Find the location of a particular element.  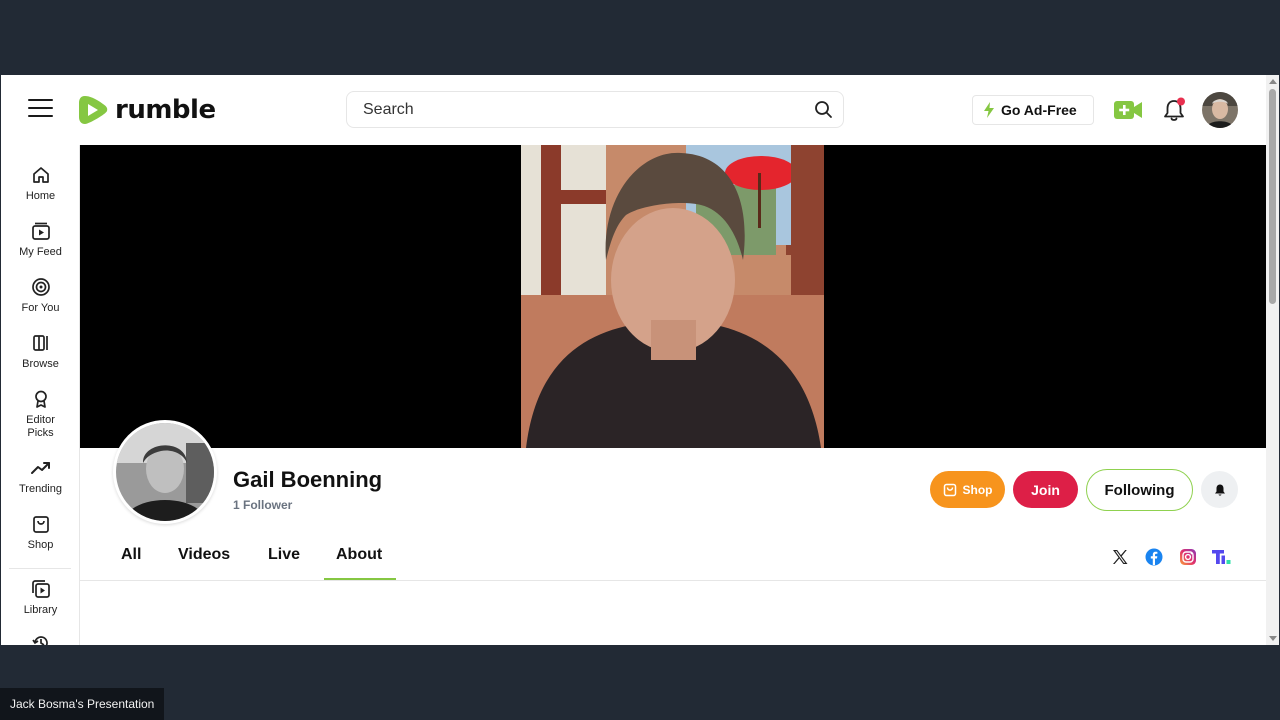

top-bar: rumble Go Ad-Free is located at coordinates (633, 110).